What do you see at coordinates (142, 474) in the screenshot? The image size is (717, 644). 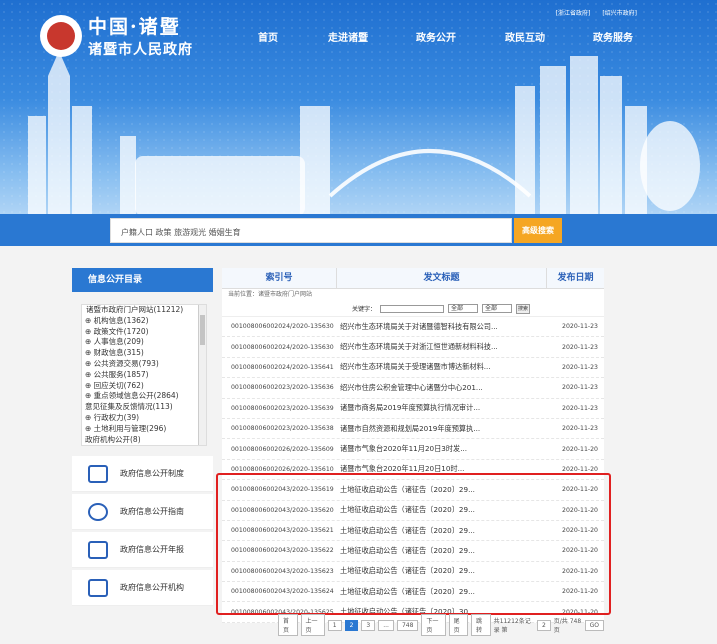 I see `menu-item-policy: 政府信息公开制度` at bounding box center [142, 474].